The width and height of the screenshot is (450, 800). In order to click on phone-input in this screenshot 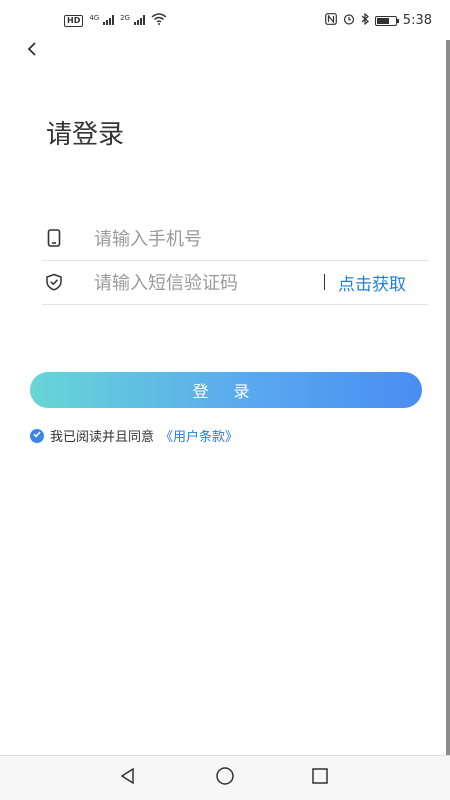, I will do `click(204, 239)`.